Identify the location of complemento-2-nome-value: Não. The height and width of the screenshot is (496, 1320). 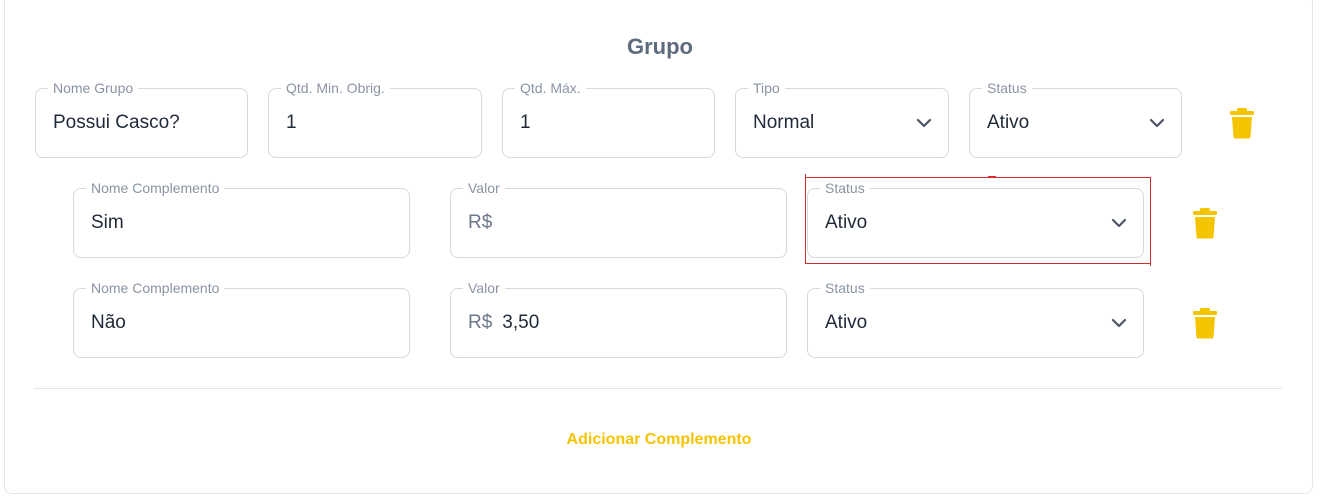
(108, 322).